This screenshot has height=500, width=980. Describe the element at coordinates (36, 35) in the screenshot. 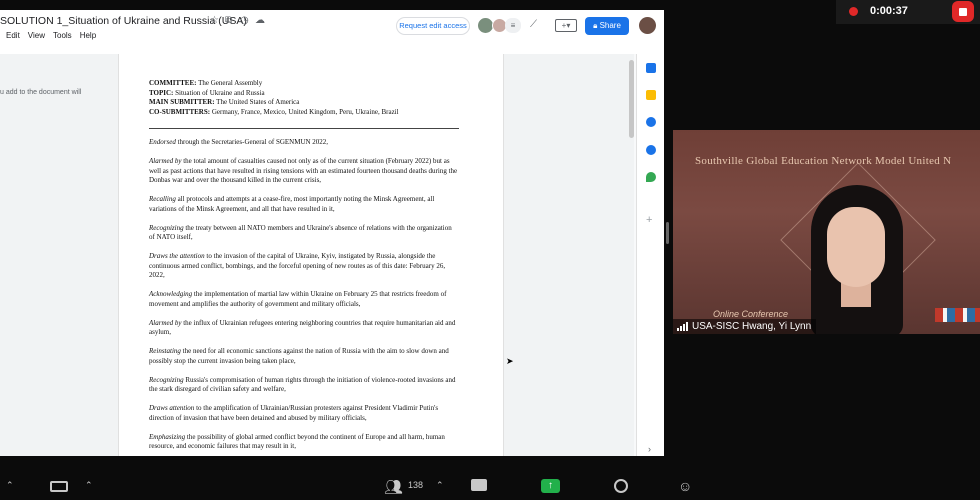

I see `menu-view: View` at that location.